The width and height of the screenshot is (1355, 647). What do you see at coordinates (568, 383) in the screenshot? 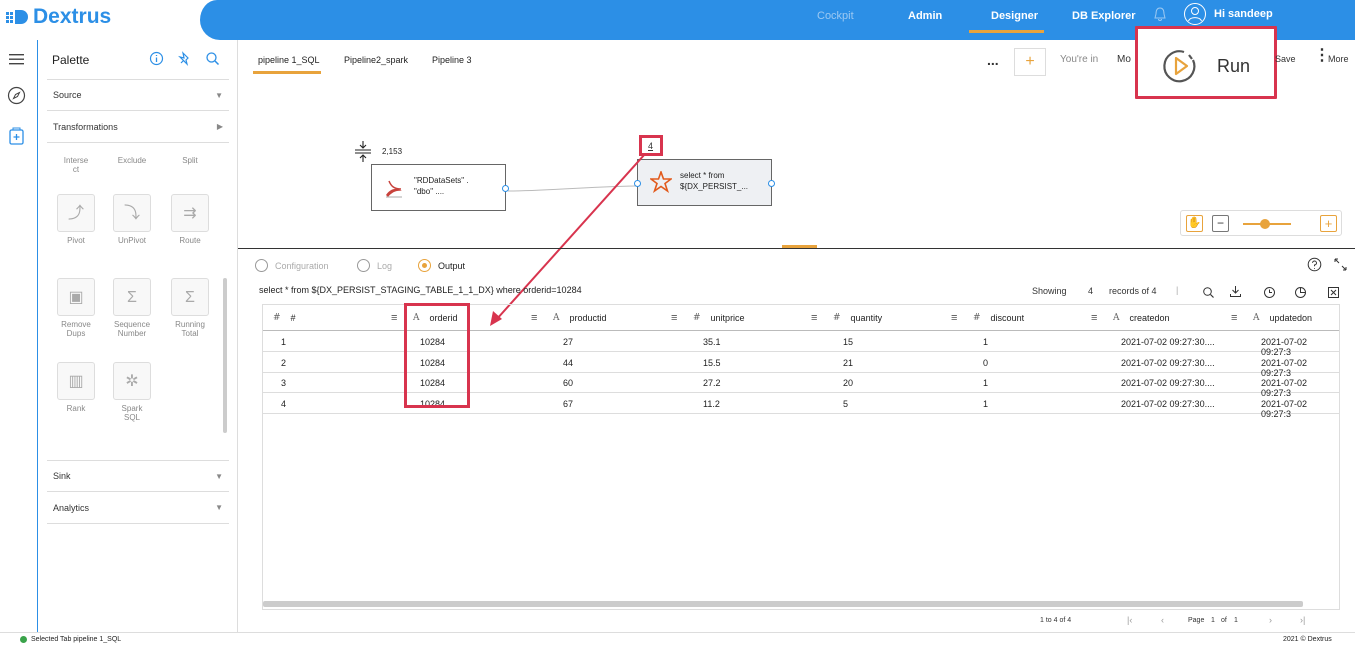
I see `table-cell: 60` at bounding box center [568, 383].